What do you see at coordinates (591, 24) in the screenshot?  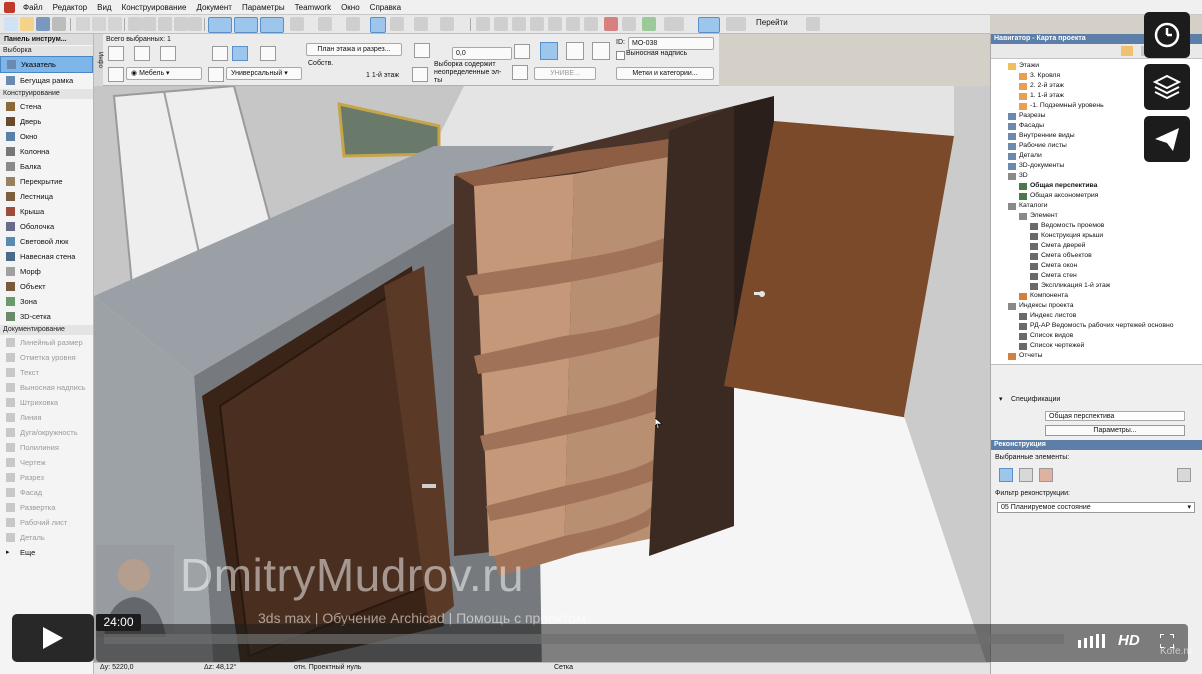 I see `offset-icon` at bounding box center [591, 24].